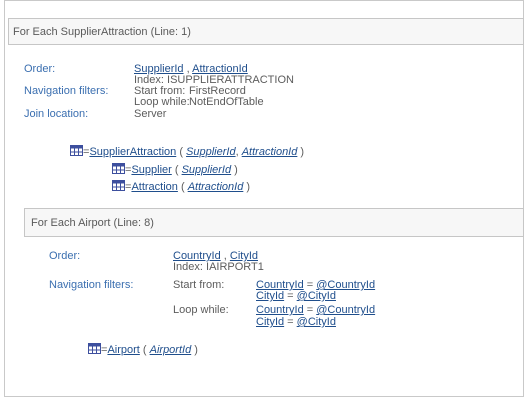  I want to click on condition-var-link: @CountryId, so click(345, 310).